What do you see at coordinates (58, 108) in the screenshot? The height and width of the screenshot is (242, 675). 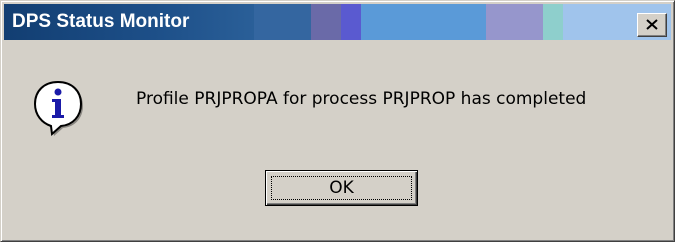 I see `information-icon` at bounding box center [58, 108].